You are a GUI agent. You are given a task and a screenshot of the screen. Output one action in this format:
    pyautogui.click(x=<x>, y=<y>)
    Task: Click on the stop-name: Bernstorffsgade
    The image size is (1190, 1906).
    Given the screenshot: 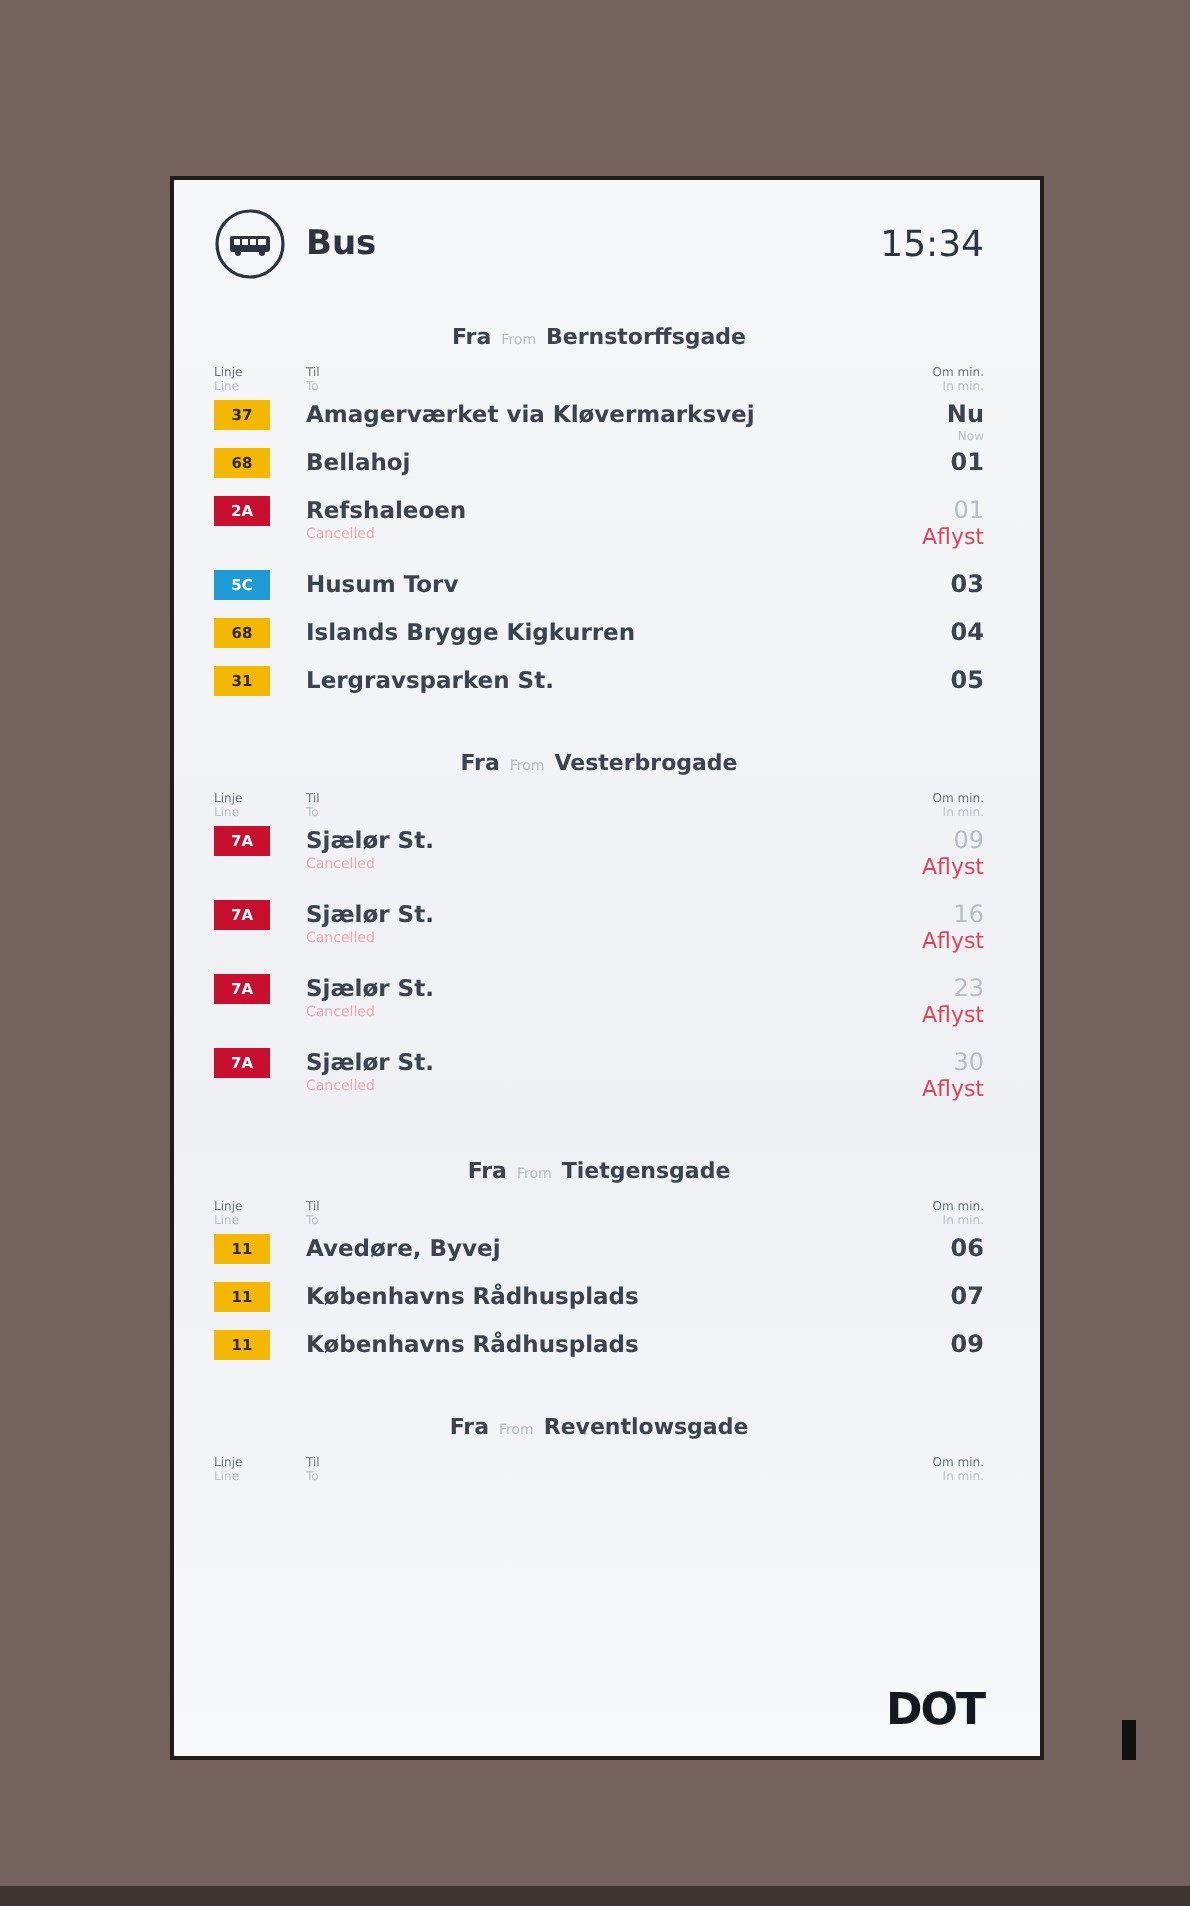 What is the action you would take?
    pyautogui.click(x=646, y=337)
    